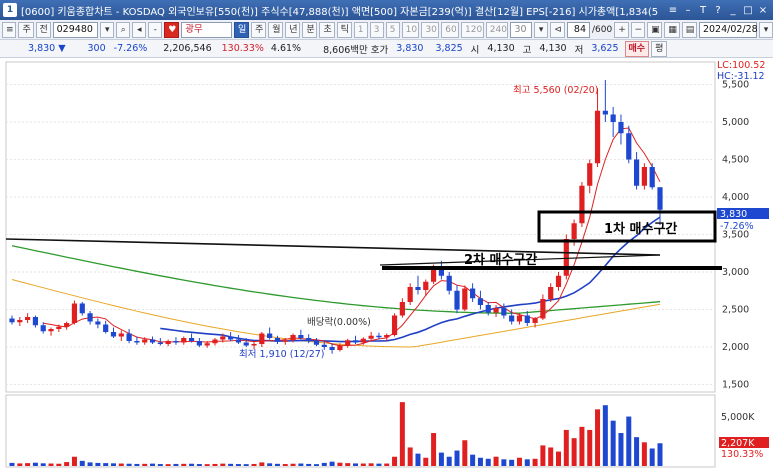  I want to click on search-icon: ⌕, so click(123, 29).